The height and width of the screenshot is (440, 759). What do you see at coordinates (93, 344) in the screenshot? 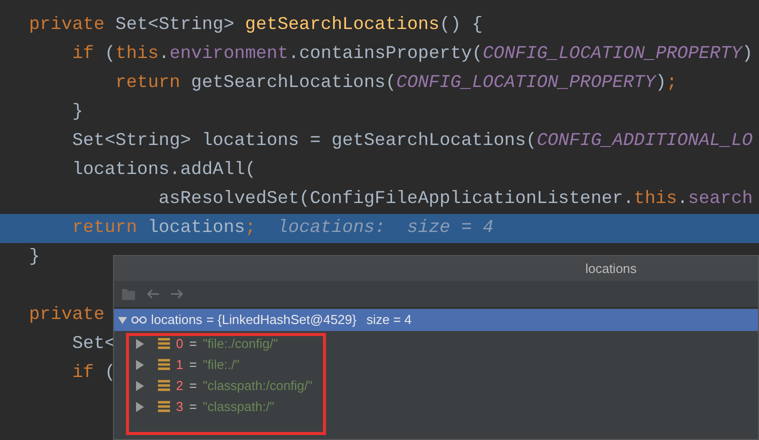
I see `code-line: Set<` at bounding box center [93, 344].